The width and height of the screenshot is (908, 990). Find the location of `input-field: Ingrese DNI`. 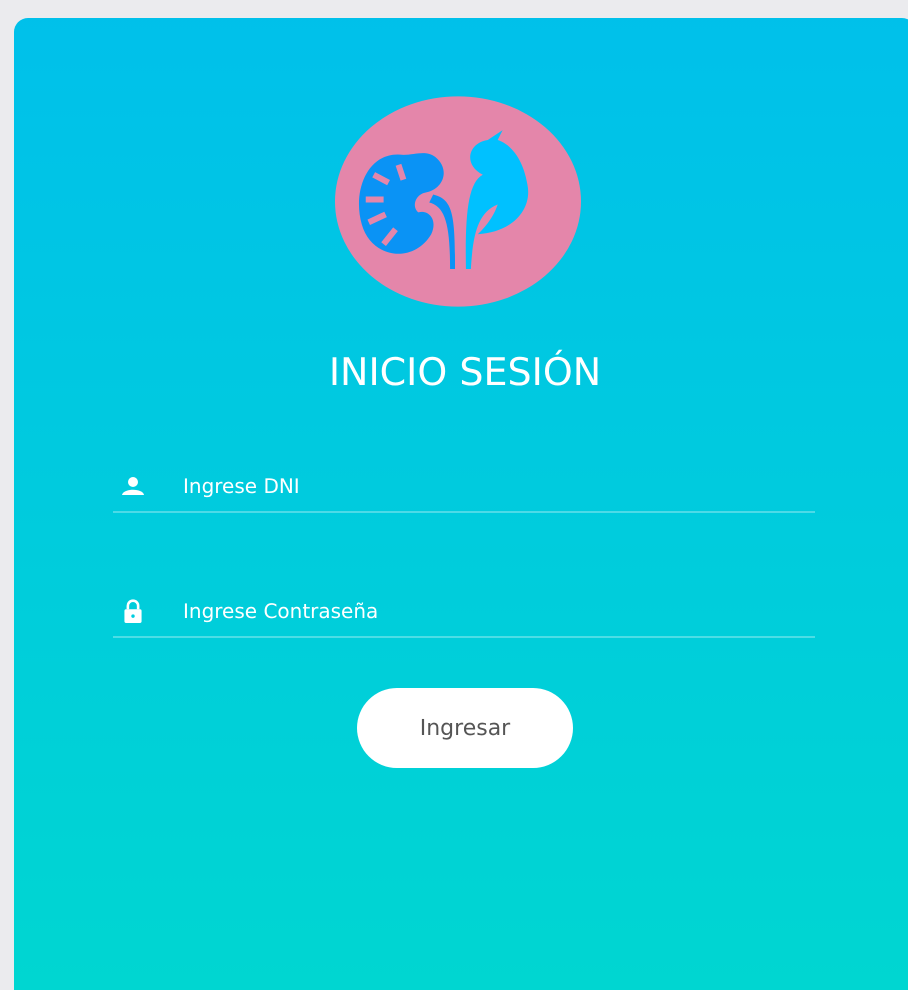

input-field: Ingrese DNI is located at coordinates (498, 486).